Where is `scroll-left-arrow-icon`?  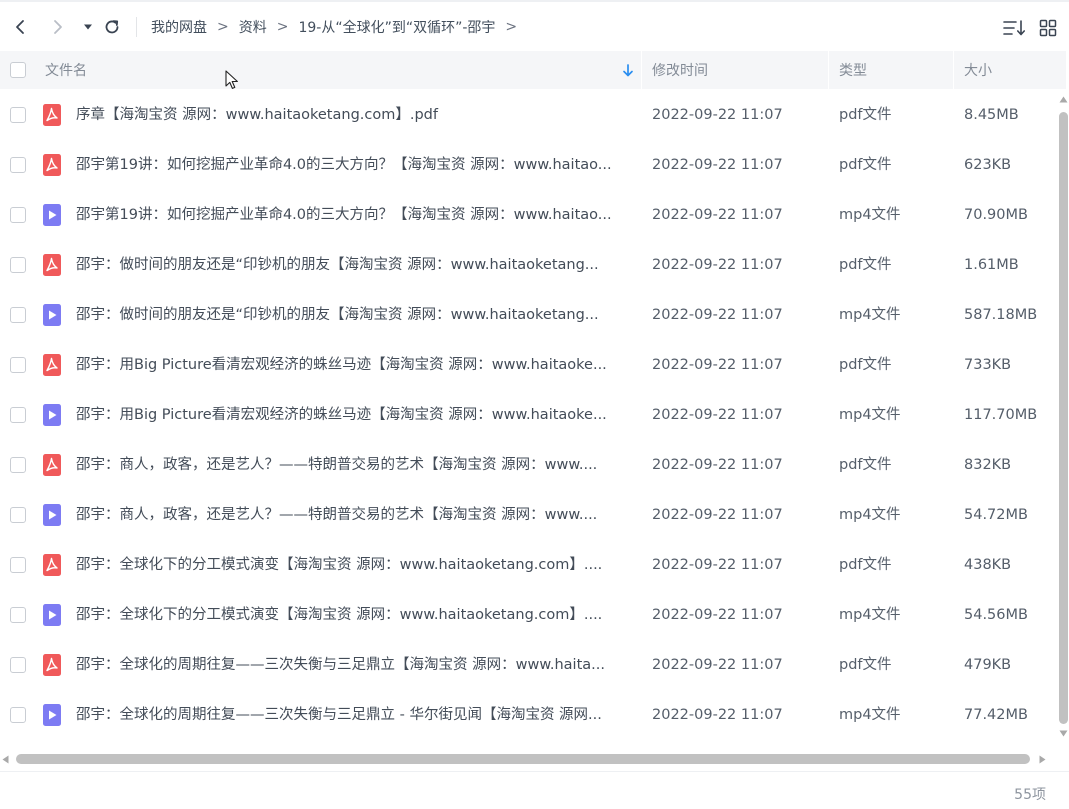
scroll-left-arrow-icon is located at coordinates (5, 759).